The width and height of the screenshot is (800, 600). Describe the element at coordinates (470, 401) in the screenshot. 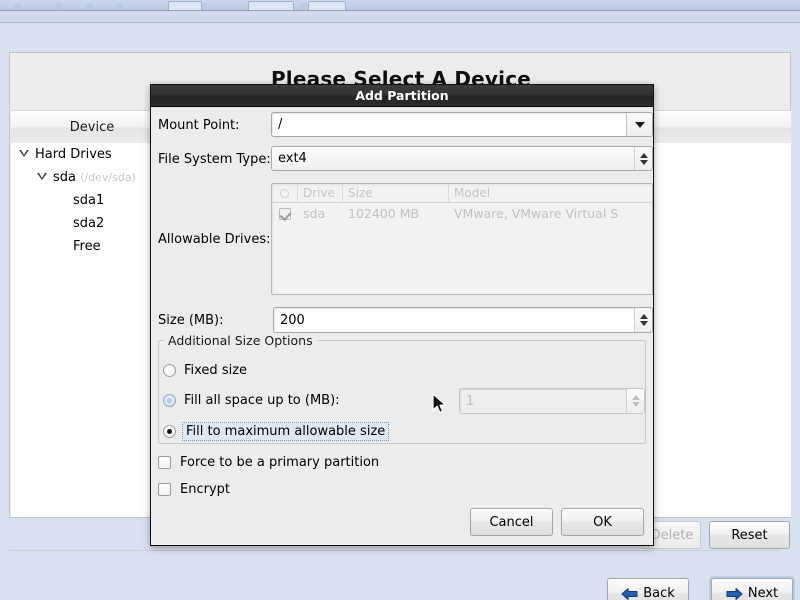

I see `fill-up-to-value: 1` at that location.